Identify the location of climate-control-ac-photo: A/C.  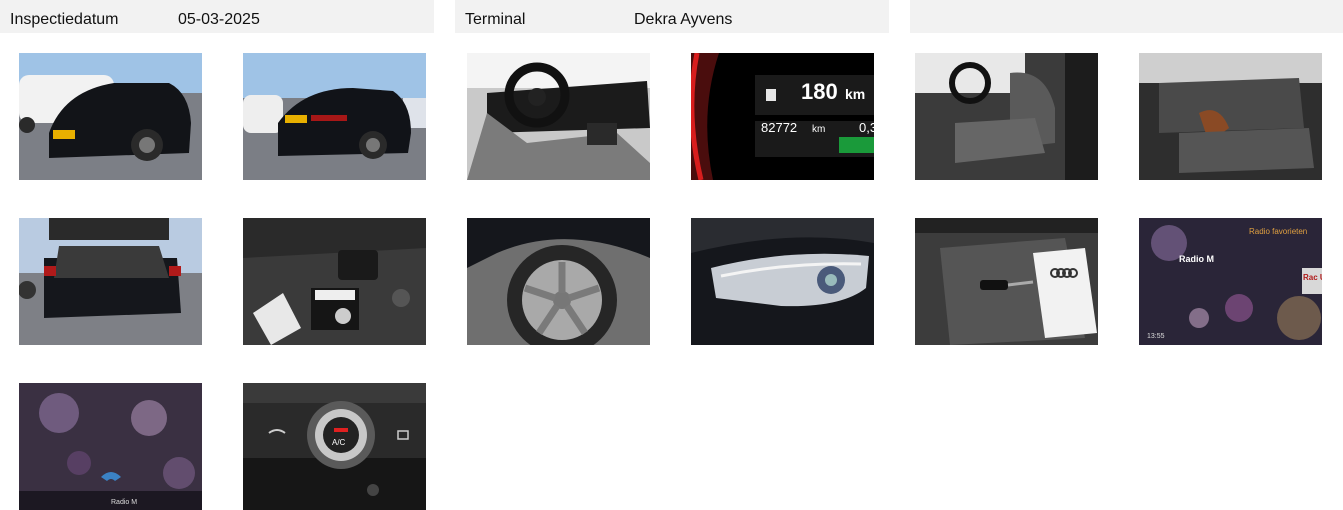
(334, 446).